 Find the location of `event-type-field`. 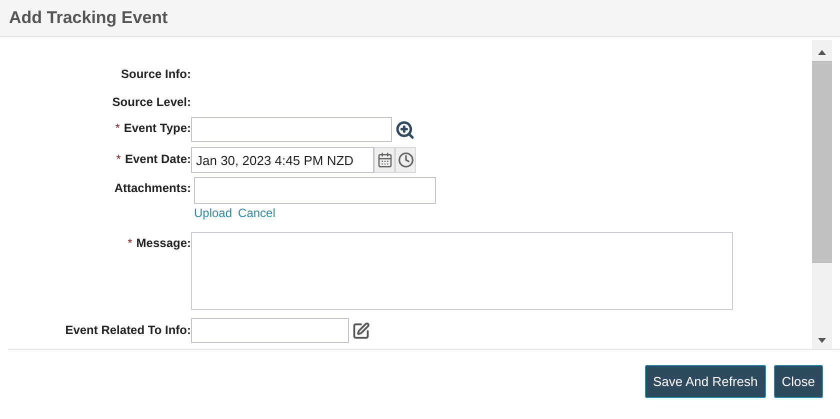

event-type-field is located at coordinates (291, 129).